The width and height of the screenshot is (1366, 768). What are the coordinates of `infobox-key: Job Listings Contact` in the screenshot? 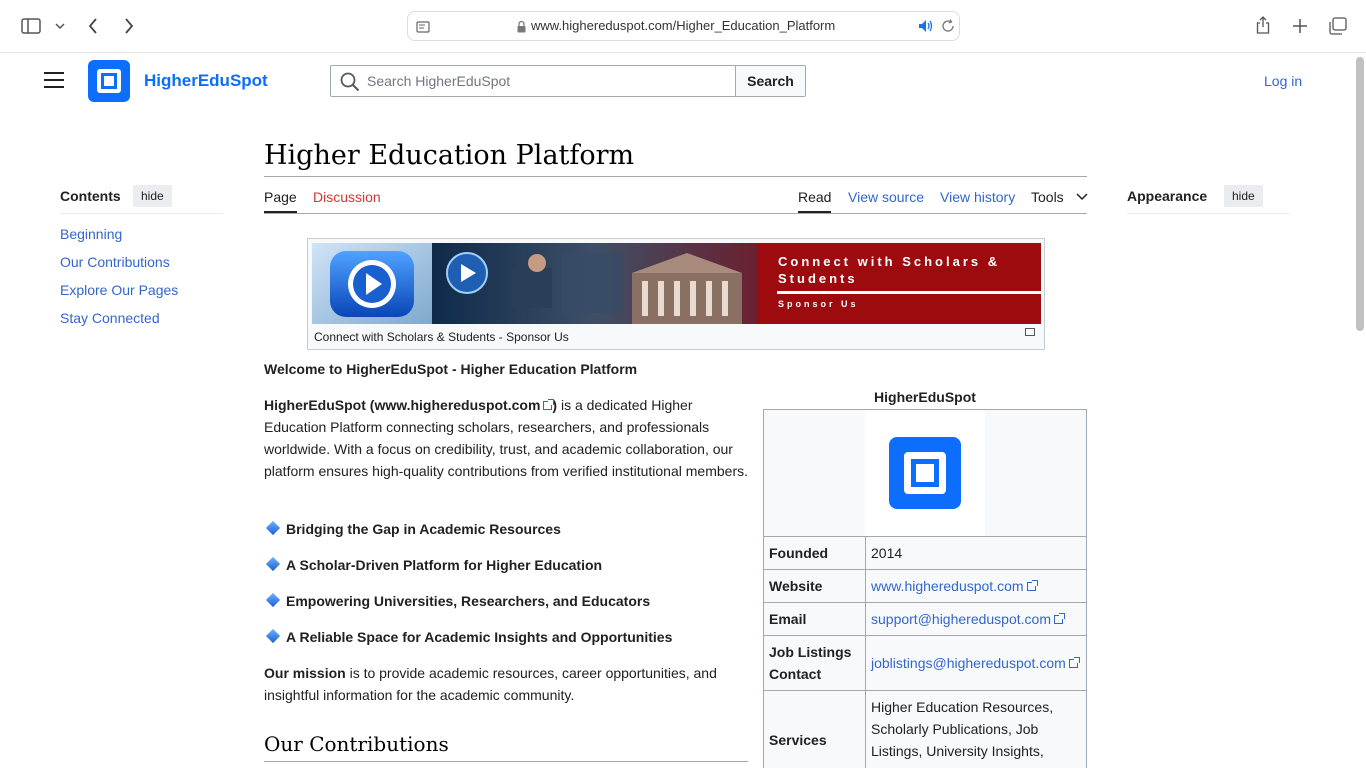 It's located at (815, 663).